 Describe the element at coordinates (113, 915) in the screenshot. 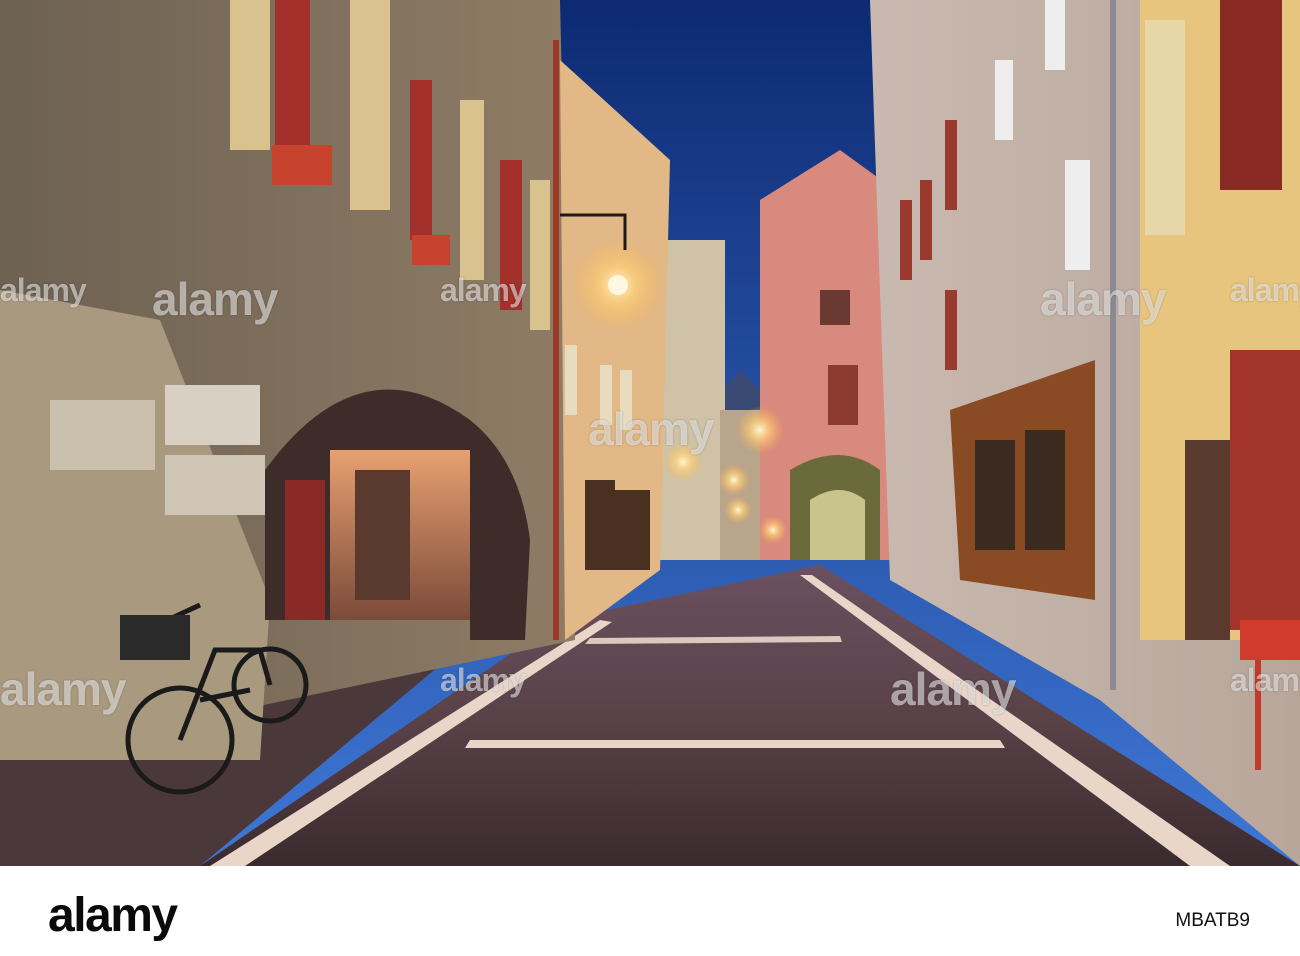

I see `alamy-logo: alamy` at that location.